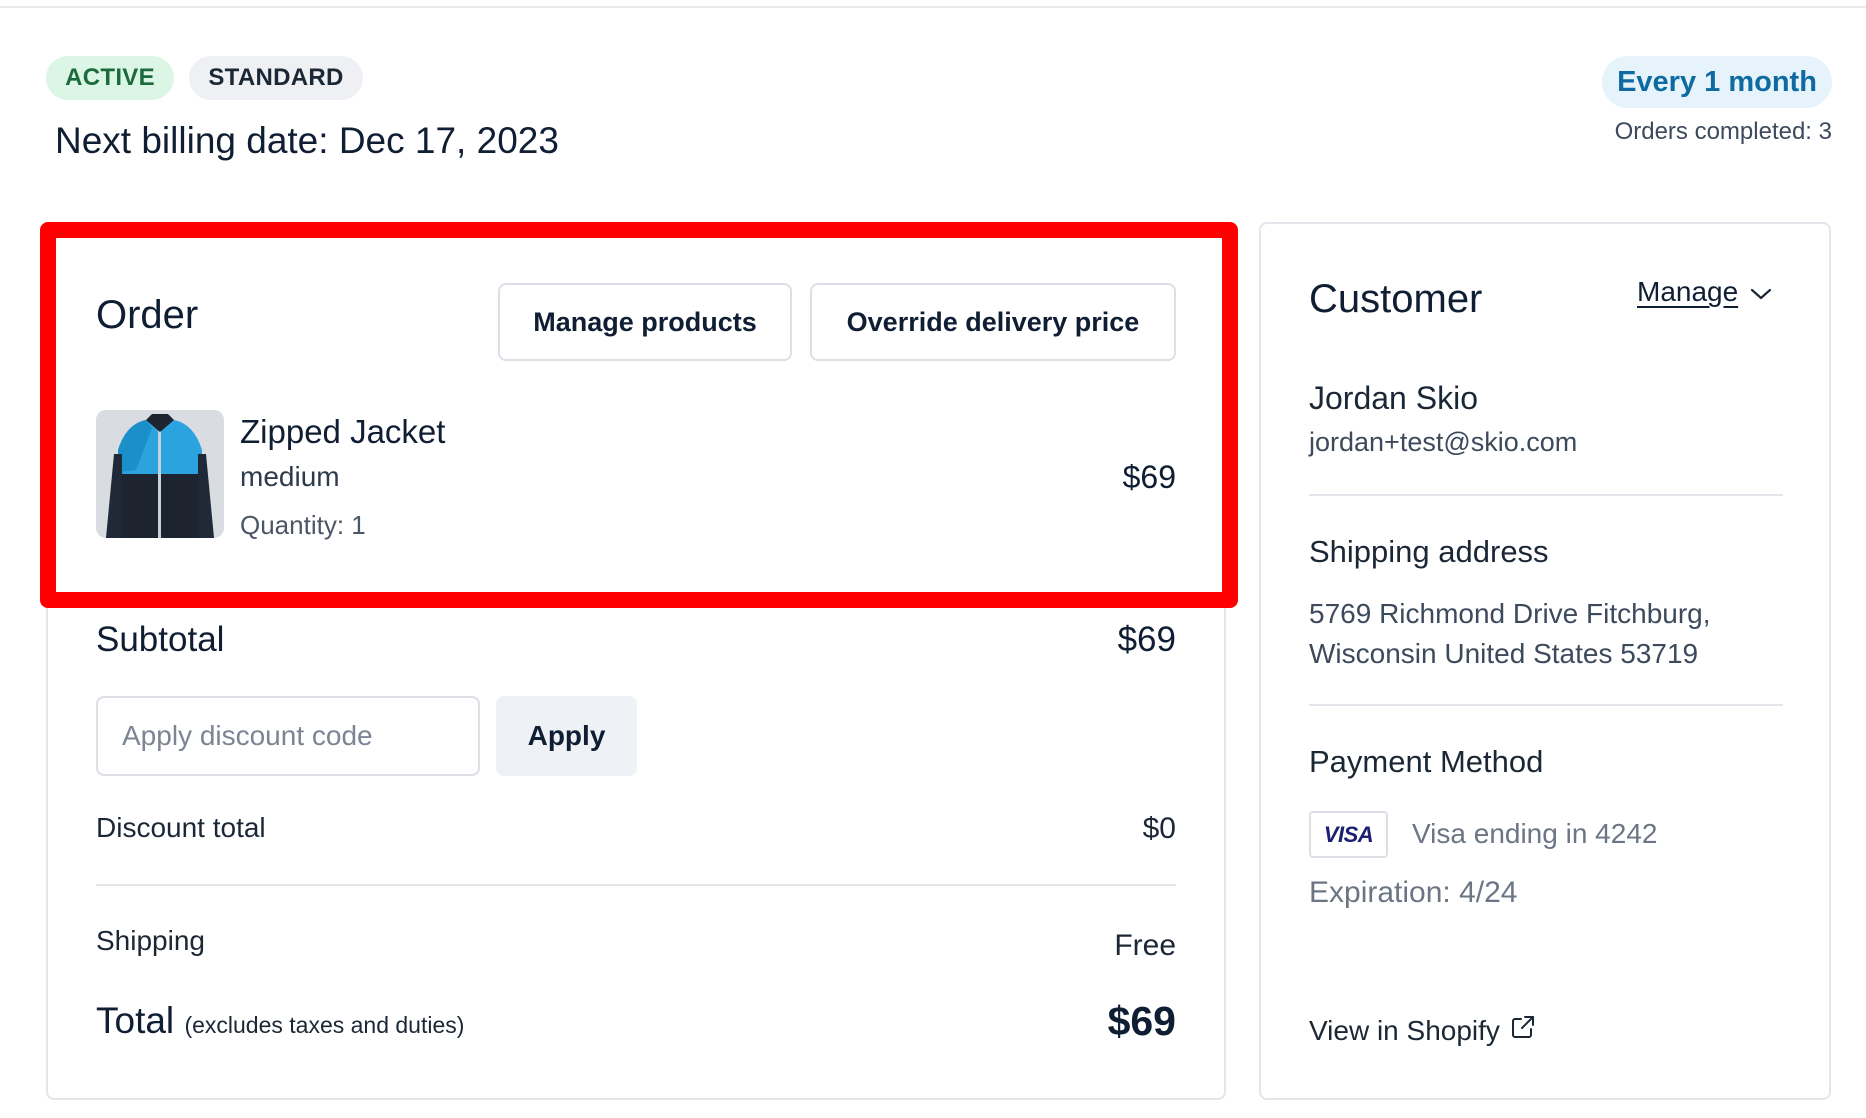 The width and height of the screenshot is (1866, 1118). Describe the element at coordinates (1141, 1021) in the screenshot. I see `total-value: $69` at that location.